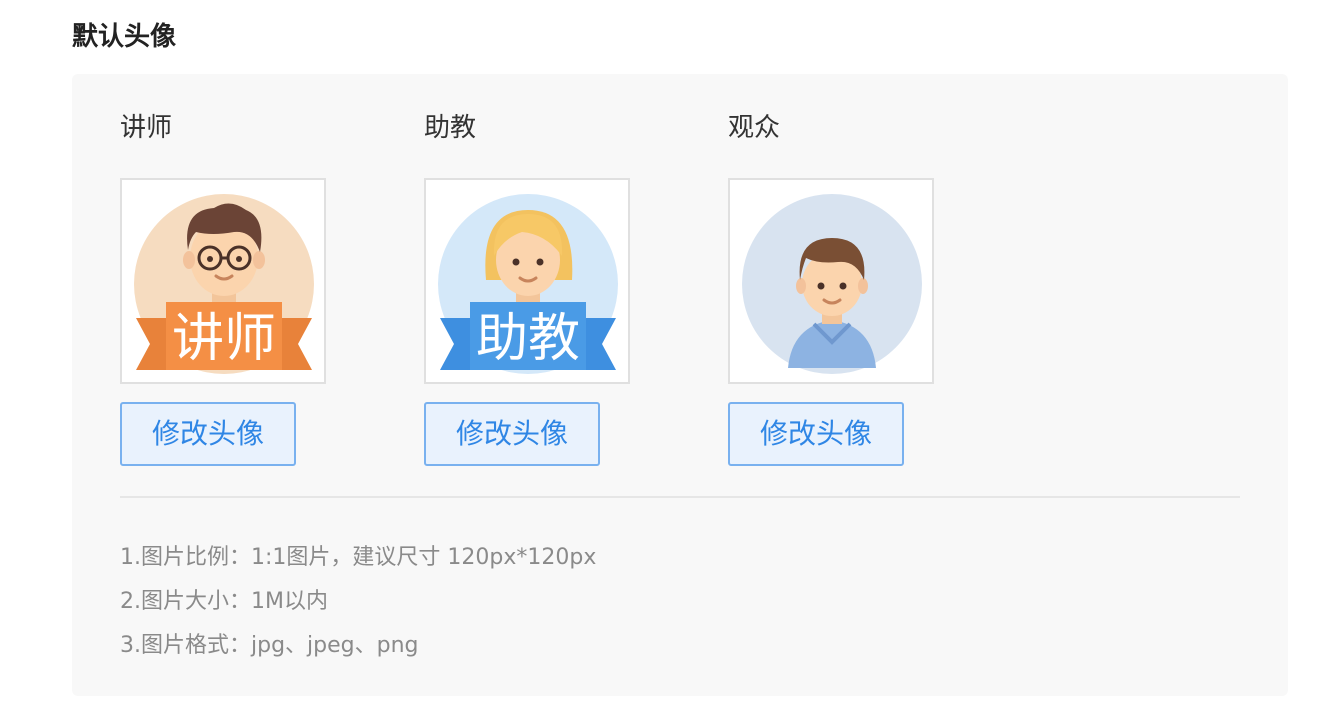 The width and height of the screenshot is (1340, 716). I want to click on assistant-avatar-frame: 助教, so click(527, 281).